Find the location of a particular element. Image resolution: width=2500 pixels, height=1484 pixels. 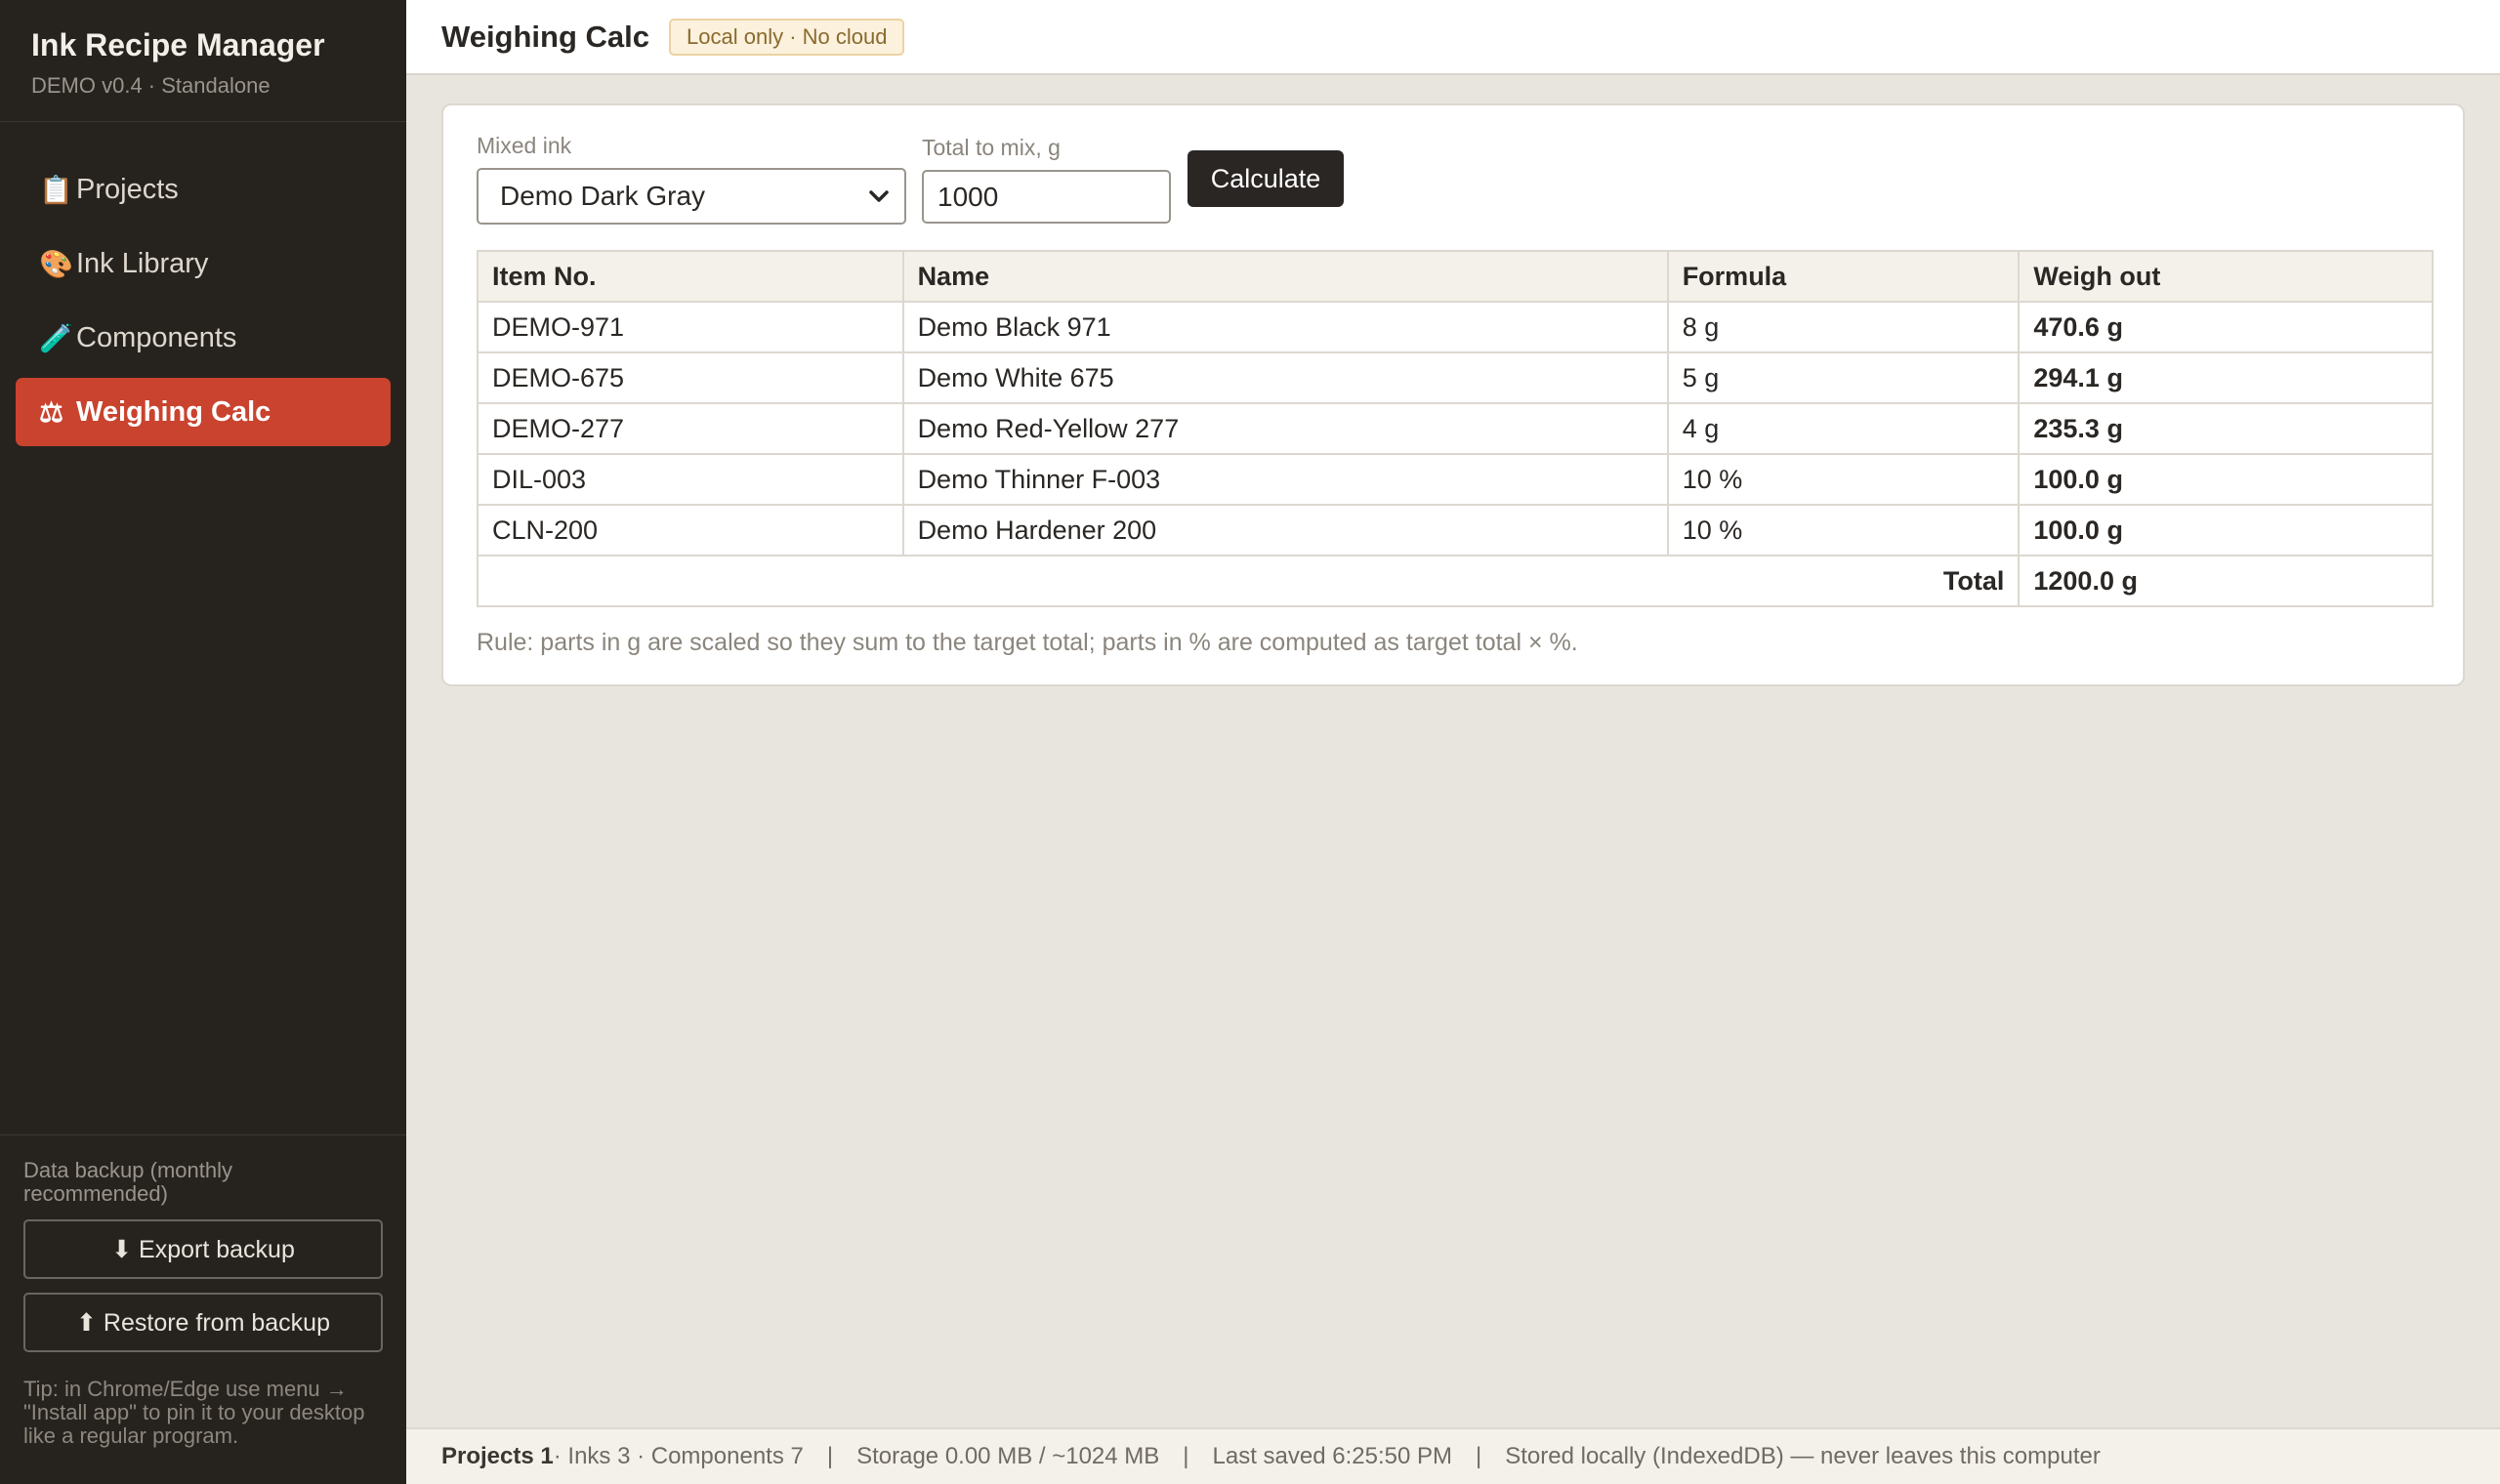

cell-item-no: DEMO-277 is located at coordinates (690, 429).